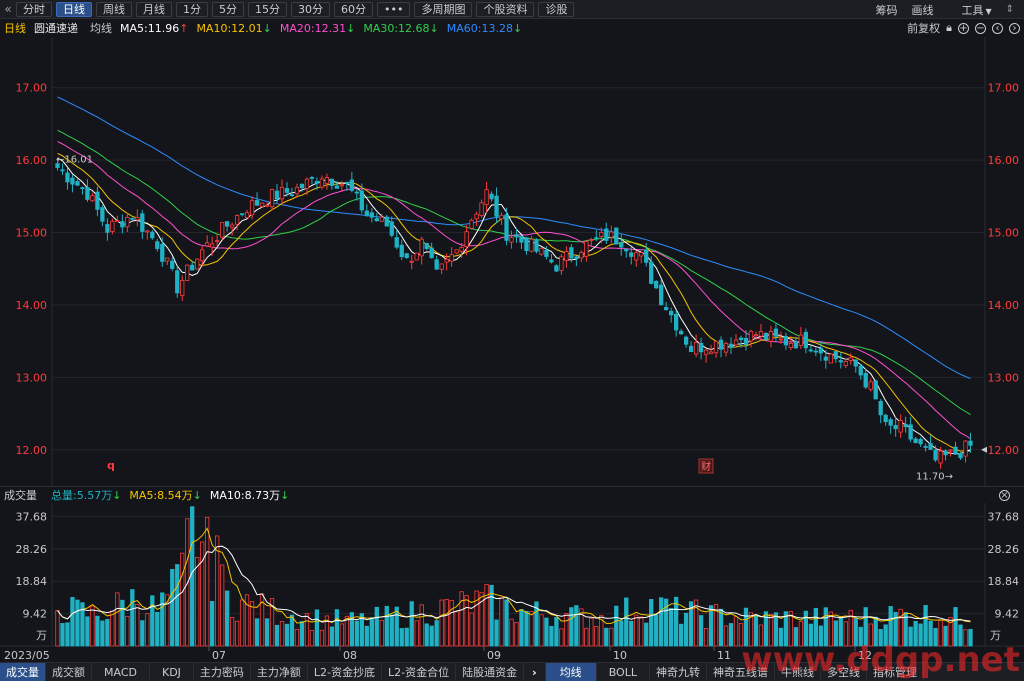 The width and height of the screenshot is (1024, 681). Describe the element at coordinates (345, 671) in the screenshot. I see `indicator-tab-l2-bottom: L2-资金抄底` at that location.